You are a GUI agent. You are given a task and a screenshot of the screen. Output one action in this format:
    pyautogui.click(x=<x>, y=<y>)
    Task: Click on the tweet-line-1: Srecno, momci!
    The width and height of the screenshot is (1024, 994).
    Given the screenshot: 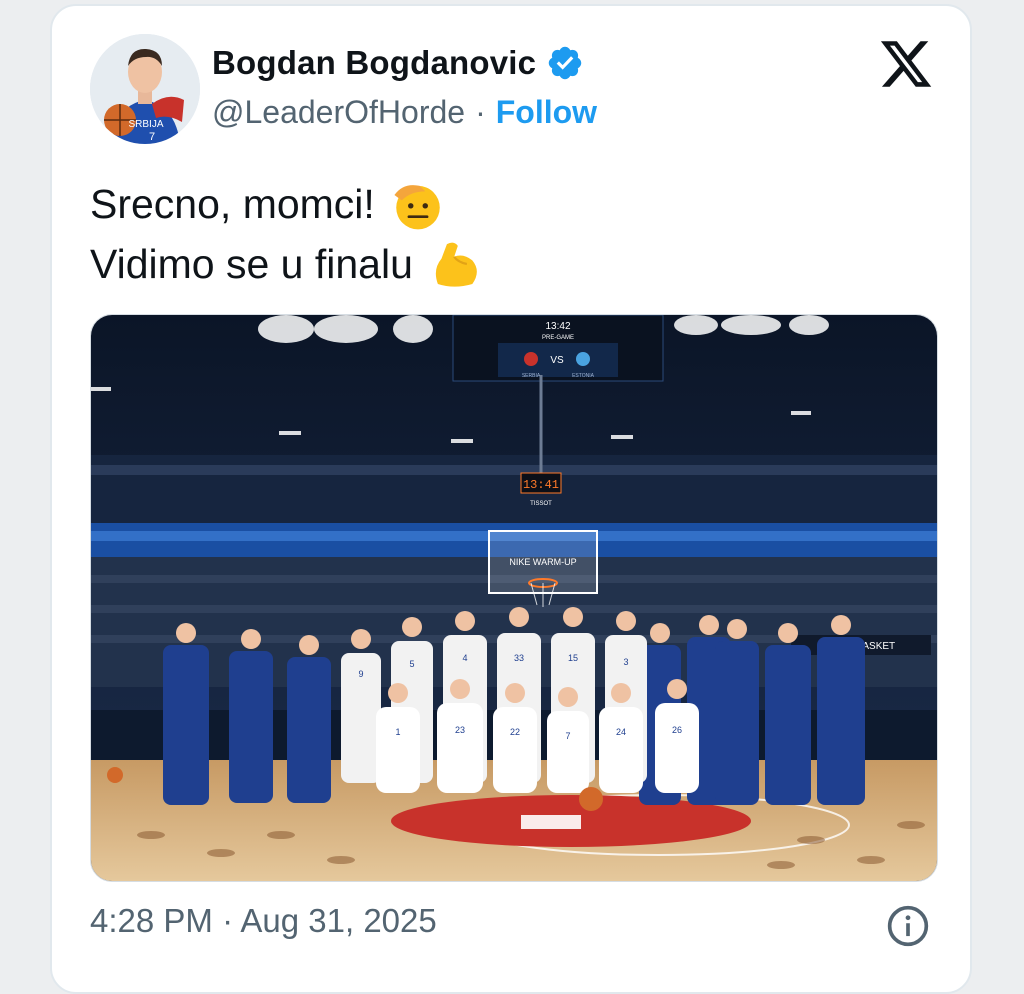 What is the action you would take?
    pyautogui.click(x=287, y=204)
    